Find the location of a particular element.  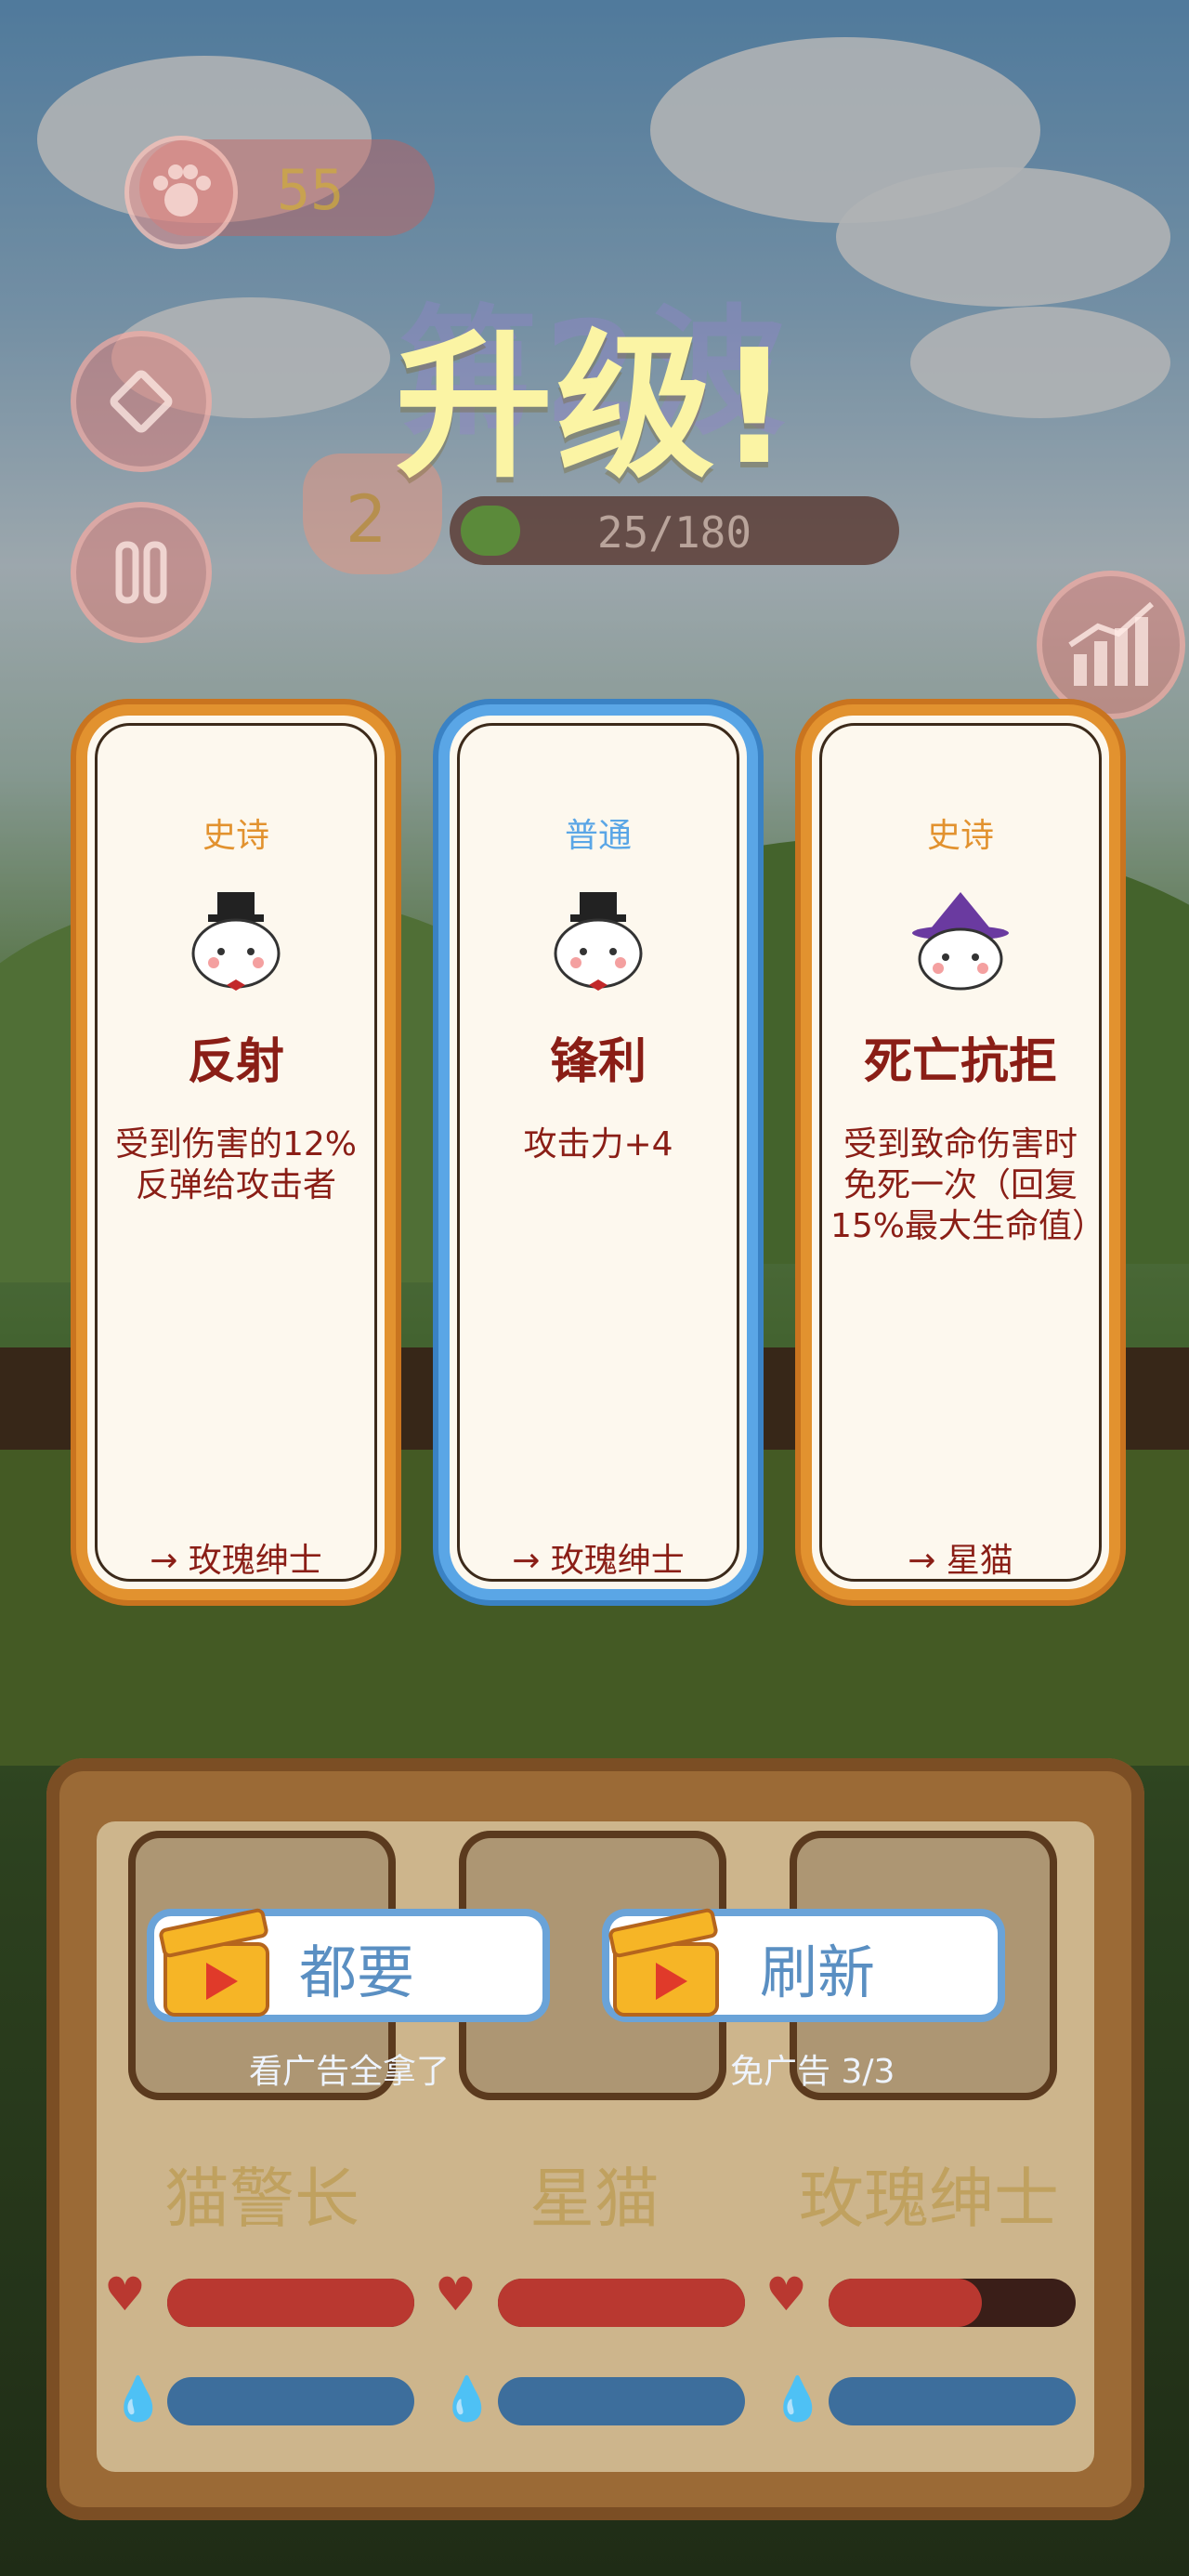

card-rarity: 普通 is located at coordinates (598, 836).